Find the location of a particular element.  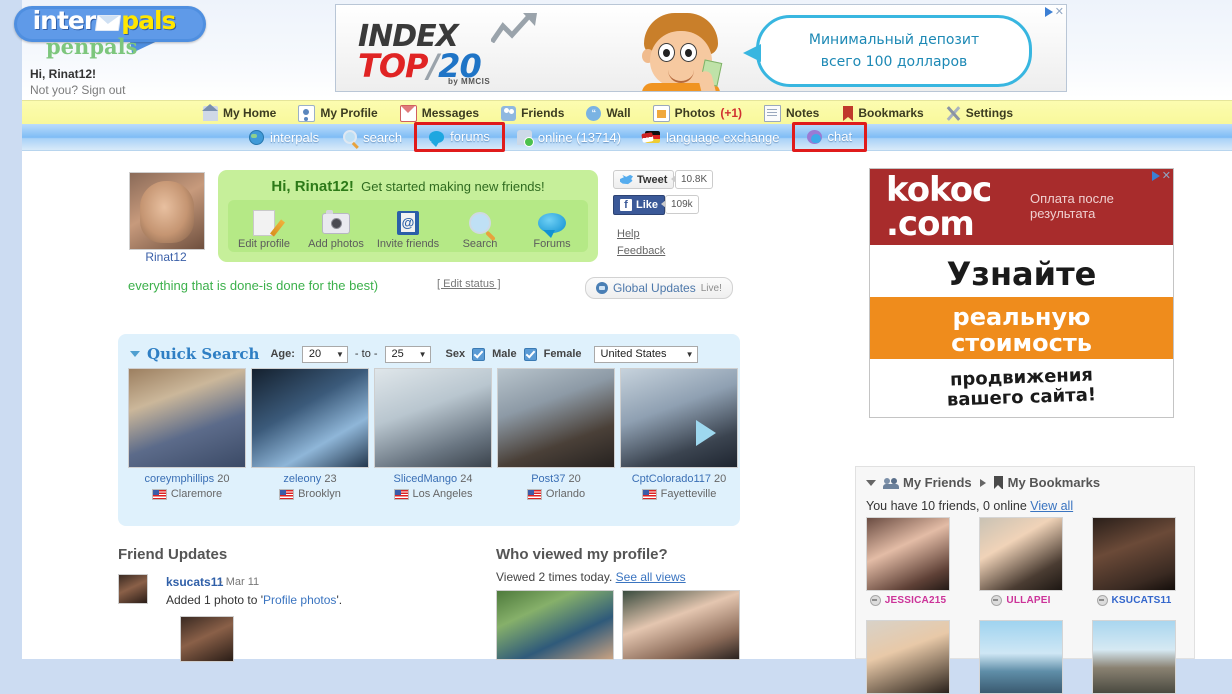

friend-item: ULLAPEI is located at coordinates (1021, 561).